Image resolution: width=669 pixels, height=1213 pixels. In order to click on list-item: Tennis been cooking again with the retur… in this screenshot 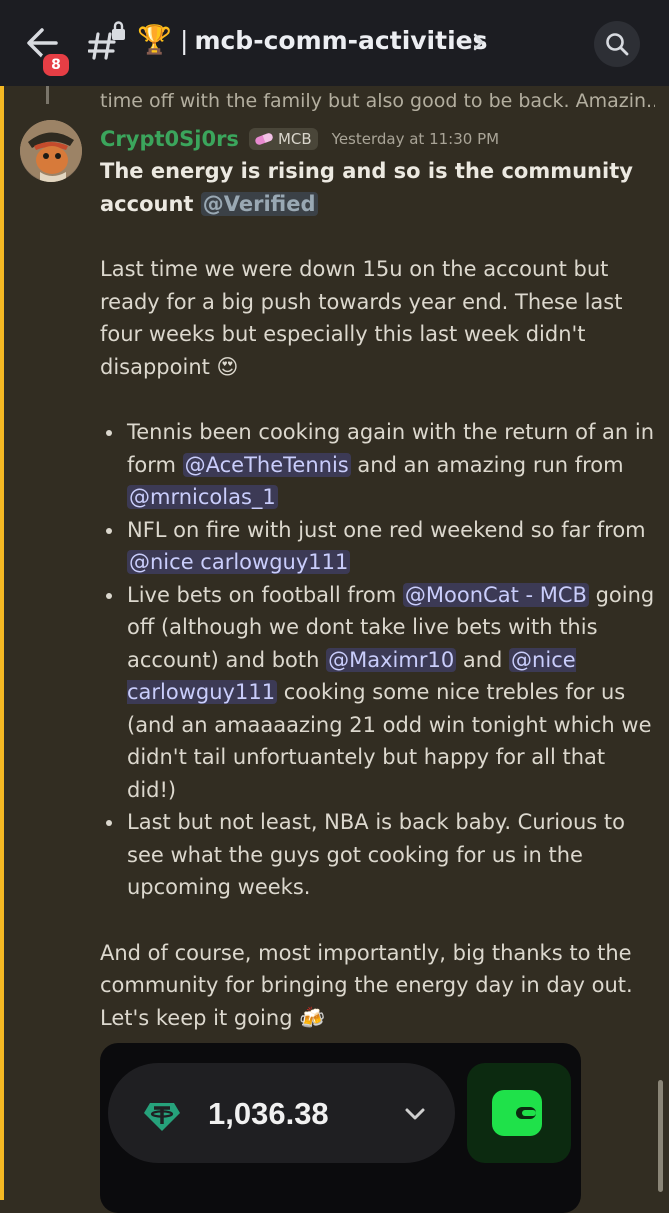, I will do `click(380, 465)`.